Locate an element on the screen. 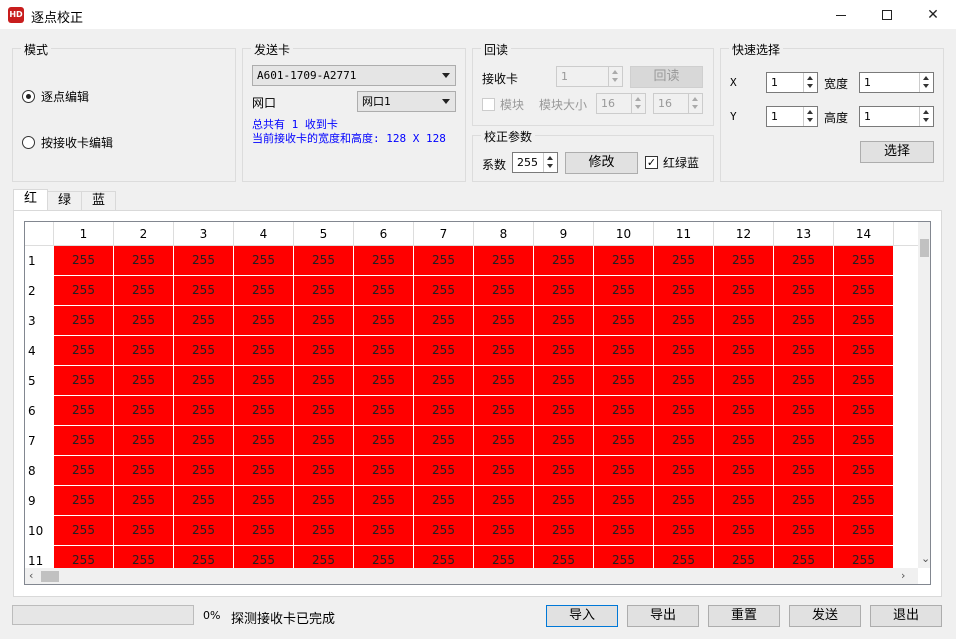 The image size is (956, 639). readback-button: 回读 is located at coordinates (666, 77).